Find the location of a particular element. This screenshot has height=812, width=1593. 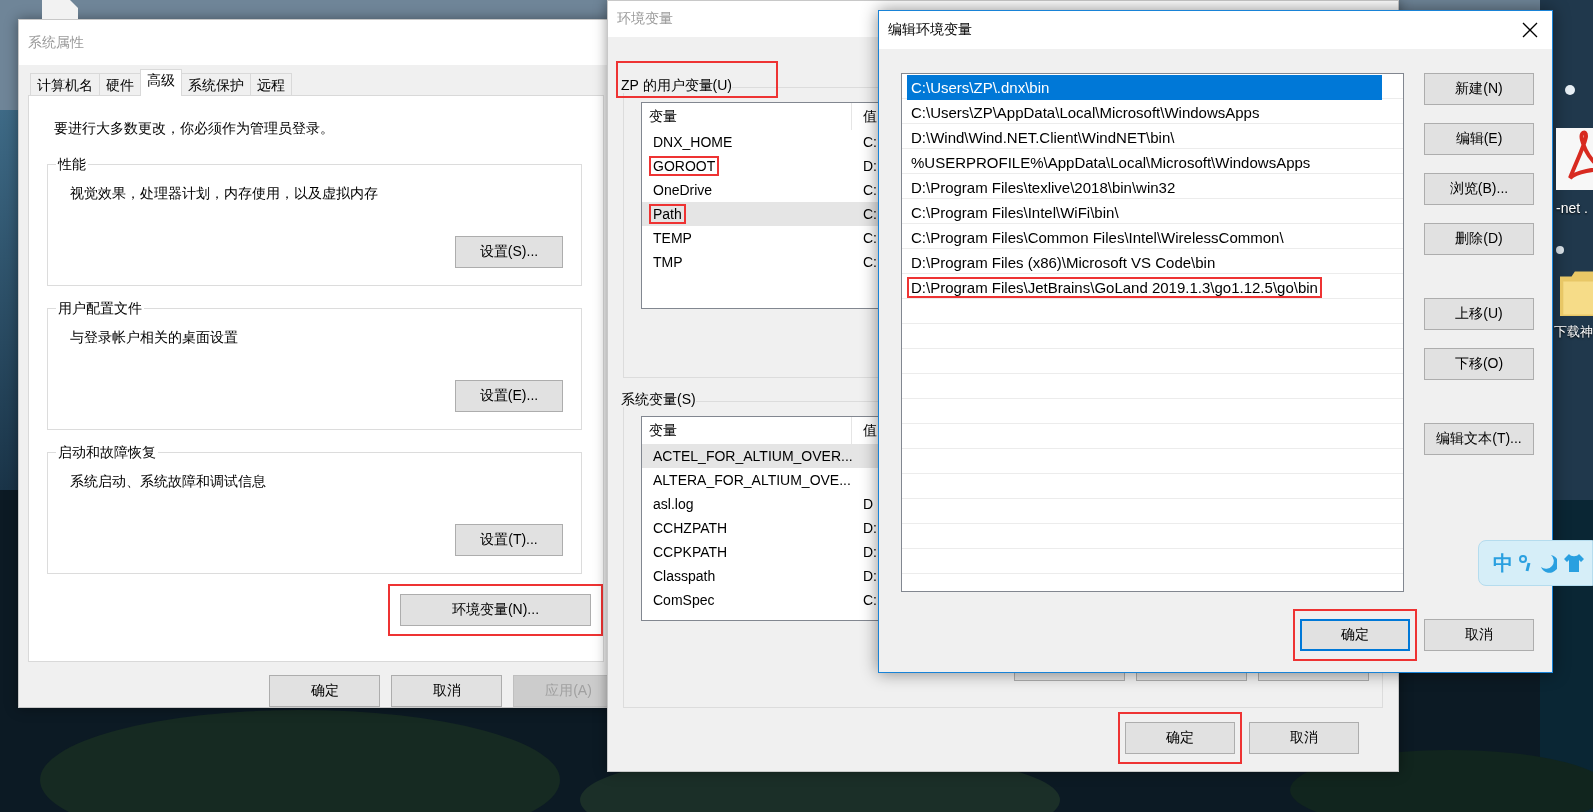

group-description: 与登录帐户相关的桌面设置 is located at coordinates (154, 338).